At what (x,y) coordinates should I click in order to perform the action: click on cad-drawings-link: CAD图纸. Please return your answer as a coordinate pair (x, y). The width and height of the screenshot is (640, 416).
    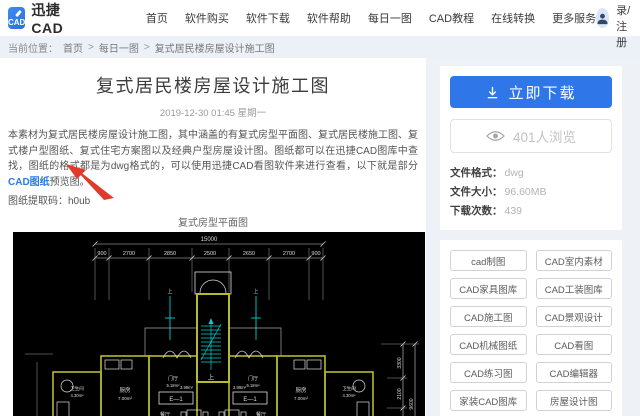
    Looking at the image, I should click on (29, 182).